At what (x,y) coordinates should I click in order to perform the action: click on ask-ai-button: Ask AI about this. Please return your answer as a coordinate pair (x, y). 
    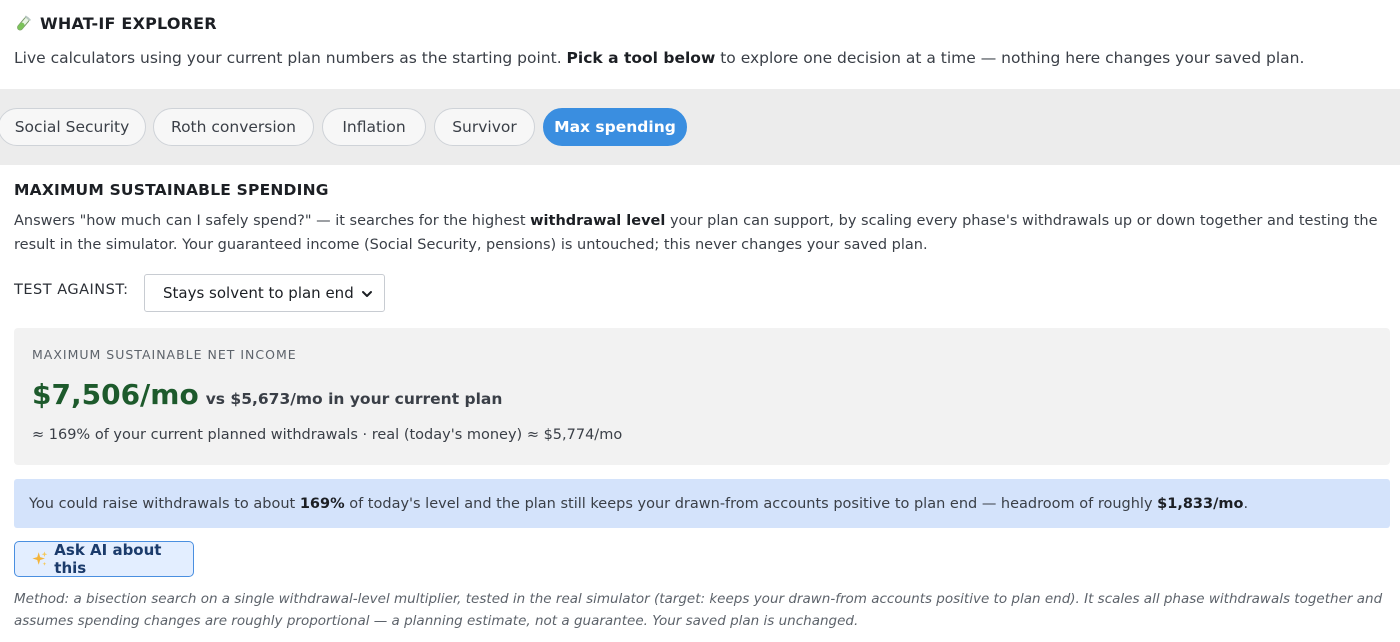
    Looking at the image, I should click on (104, 559).